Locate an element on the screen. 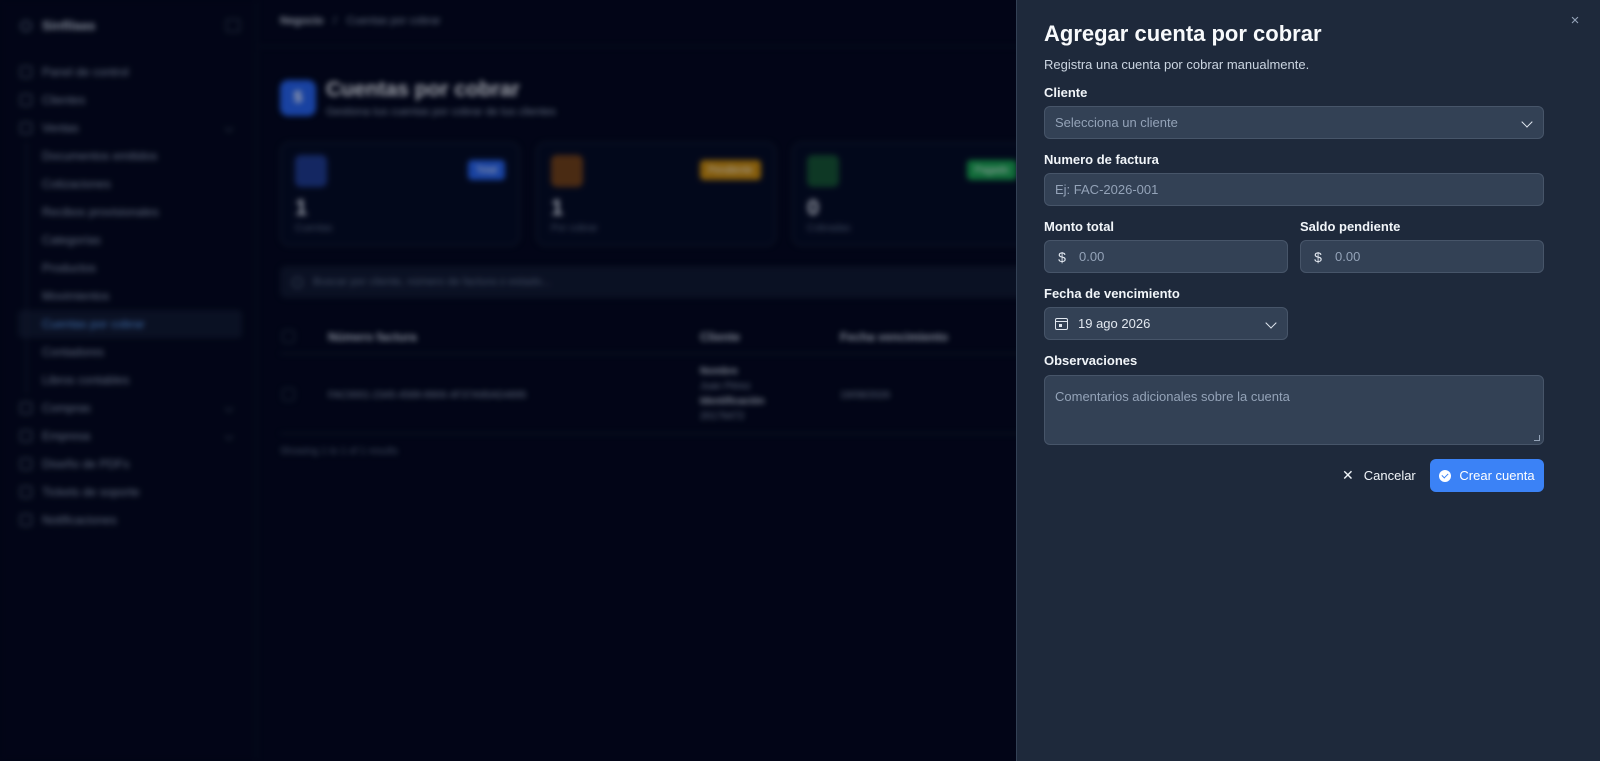  observaciones-label: Observaciones is located at coordinates (1091, 360).